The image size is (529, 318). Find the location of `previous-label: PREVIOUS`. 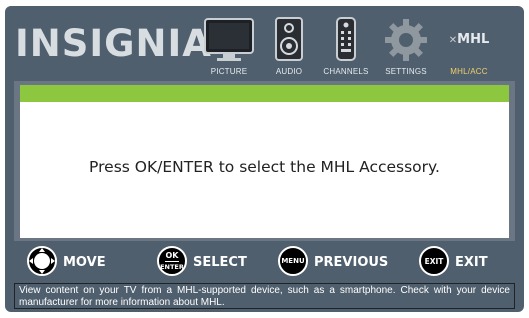

previous-label: PREVIOUS is located at coordinates (351, 262).